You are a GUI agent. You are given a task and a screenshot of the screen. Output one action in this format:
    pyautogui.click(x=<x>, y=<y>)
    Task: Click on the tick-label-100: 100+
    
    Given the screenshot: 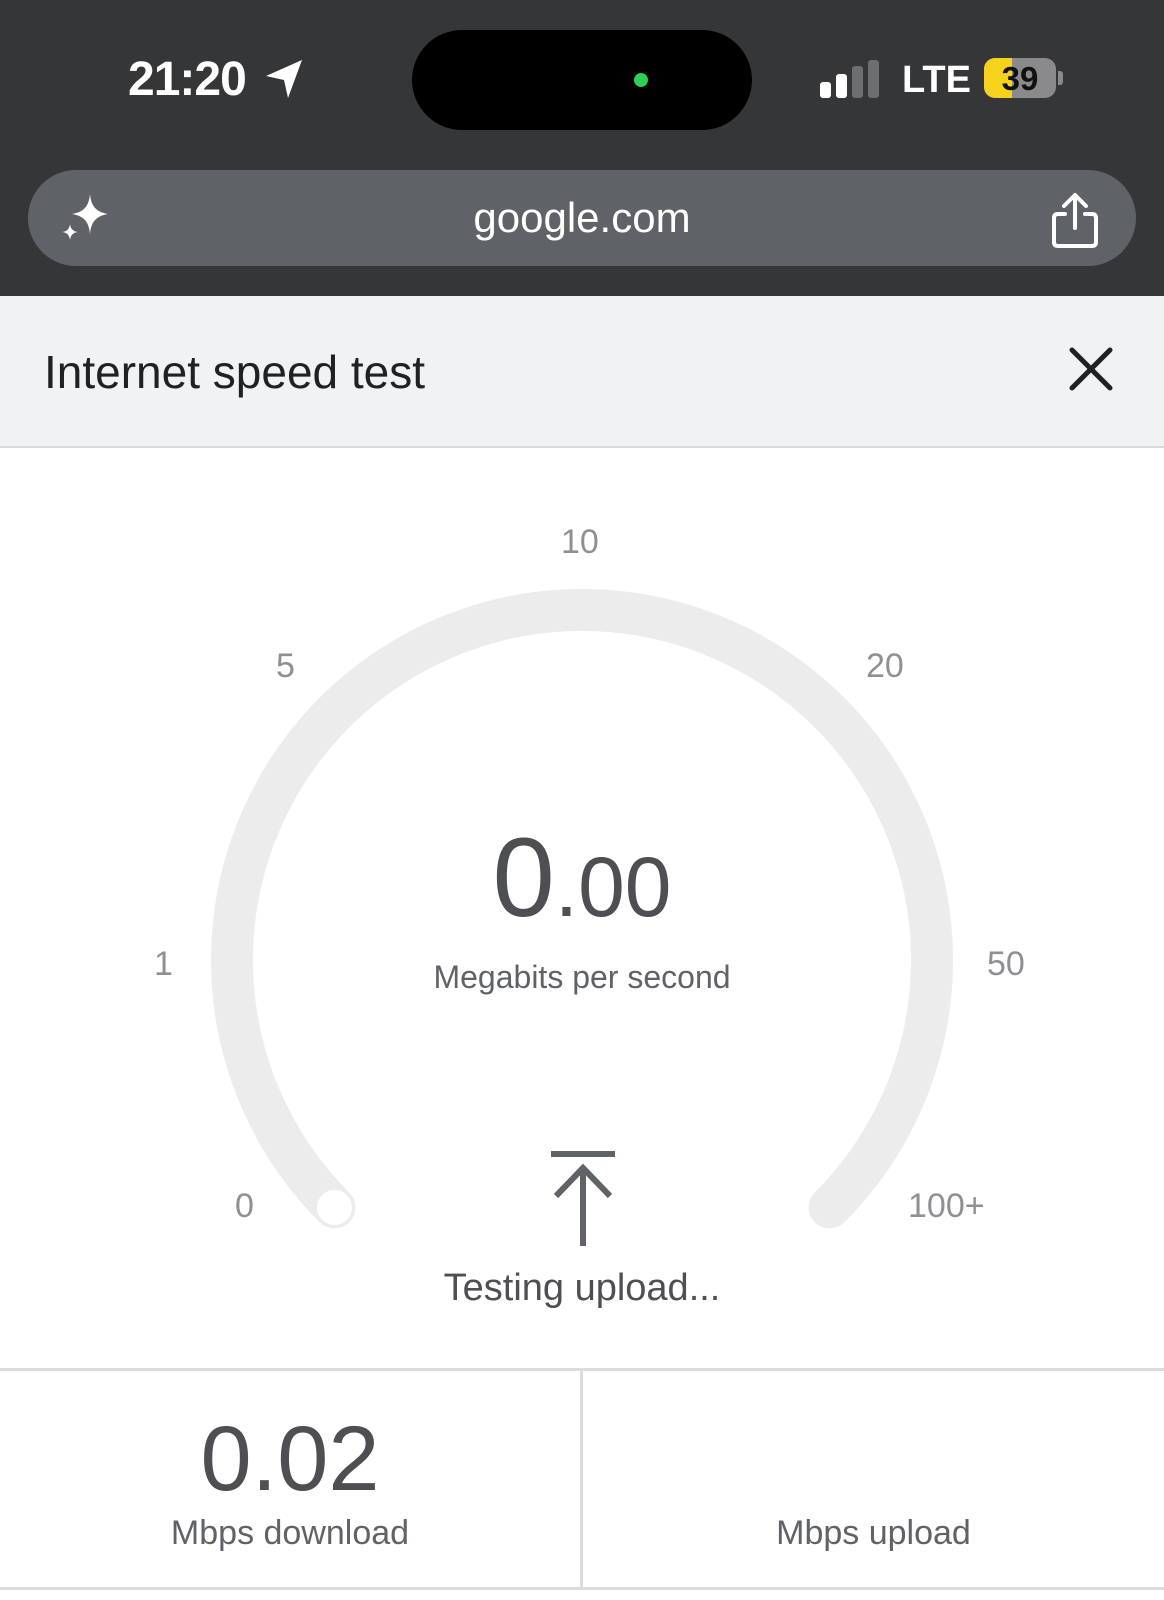 What is the action you would take?
    pyautogui.click(x=946, y=1206)
    